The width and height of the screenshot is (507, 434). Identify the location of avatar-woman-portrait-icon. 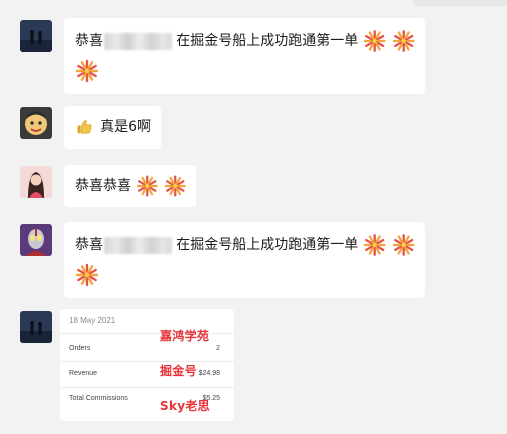
(36, 182).